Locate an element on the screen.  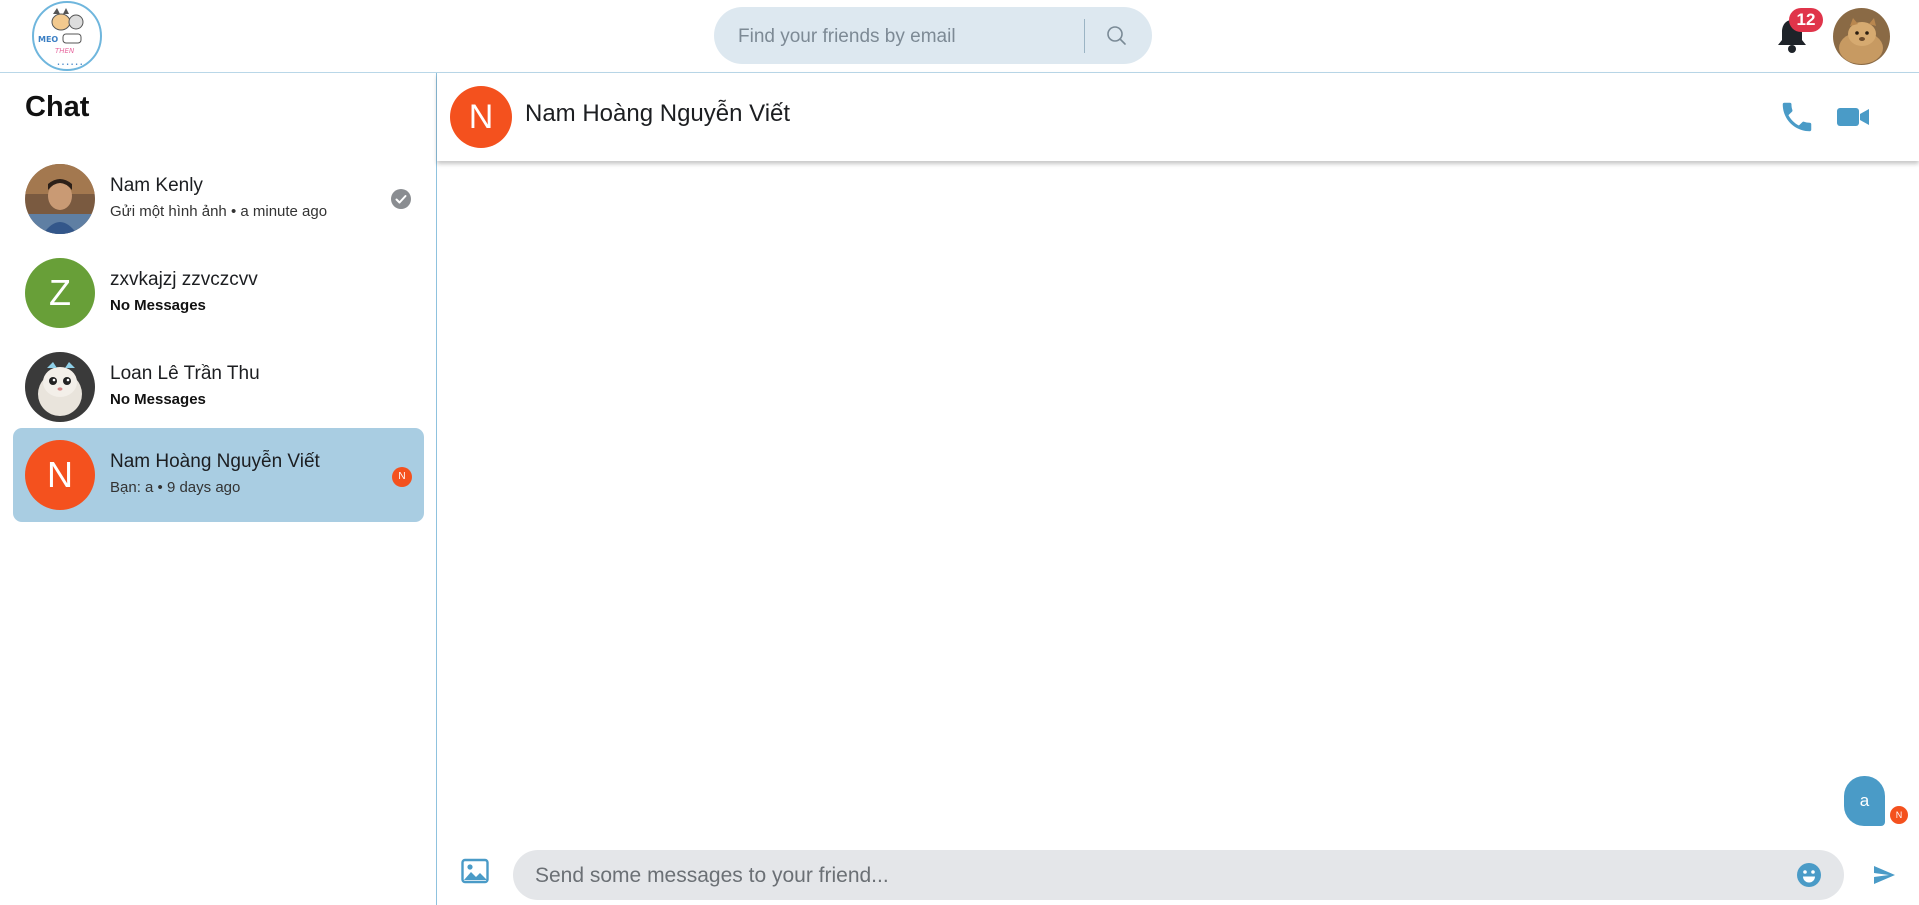
image-icon is located at coordinates (475, 871).